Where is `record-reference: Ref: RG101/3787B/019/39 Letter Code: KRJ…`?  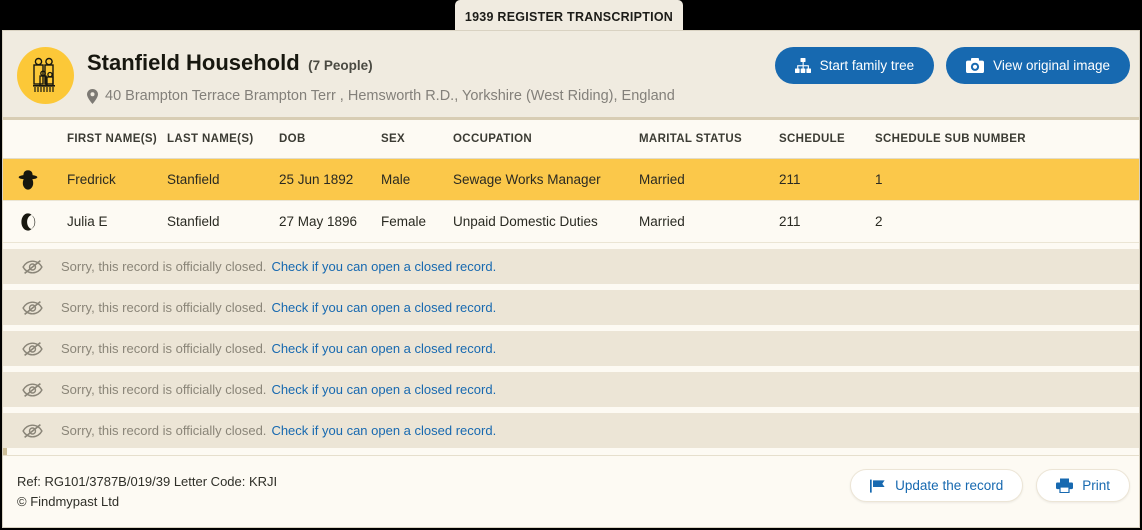 record-reference: Ref: RG101/3787B/019/39 Letter Code: KRJ… is located at coordinates (147, 481).